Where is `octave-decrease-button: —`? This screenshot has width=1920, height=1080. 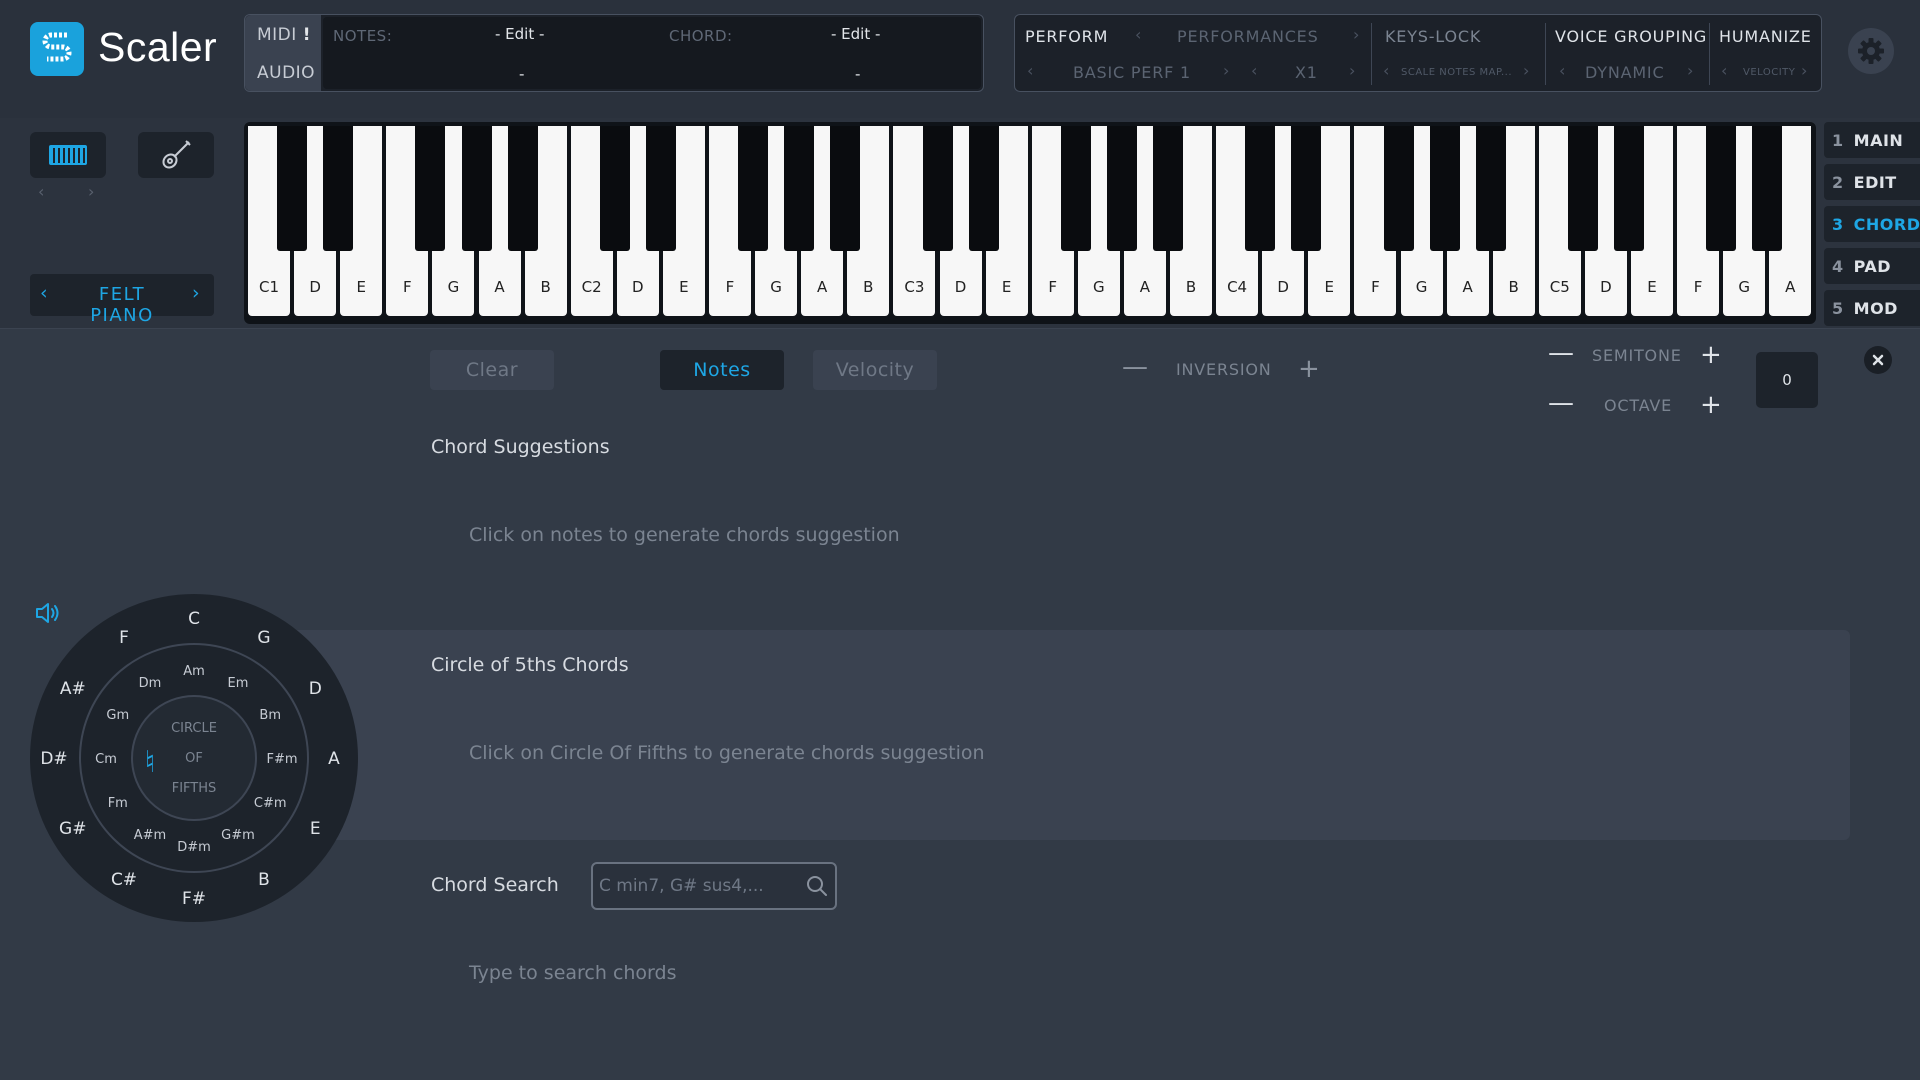
octave-decrease-button: — is located at coordinates (1561, 403).